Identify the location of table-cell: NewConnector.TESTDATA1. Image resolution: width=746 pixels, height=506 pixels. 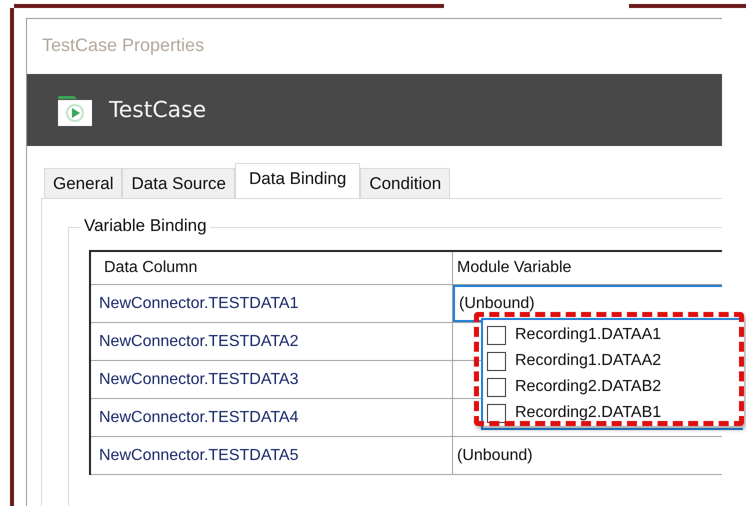
(272, 303).